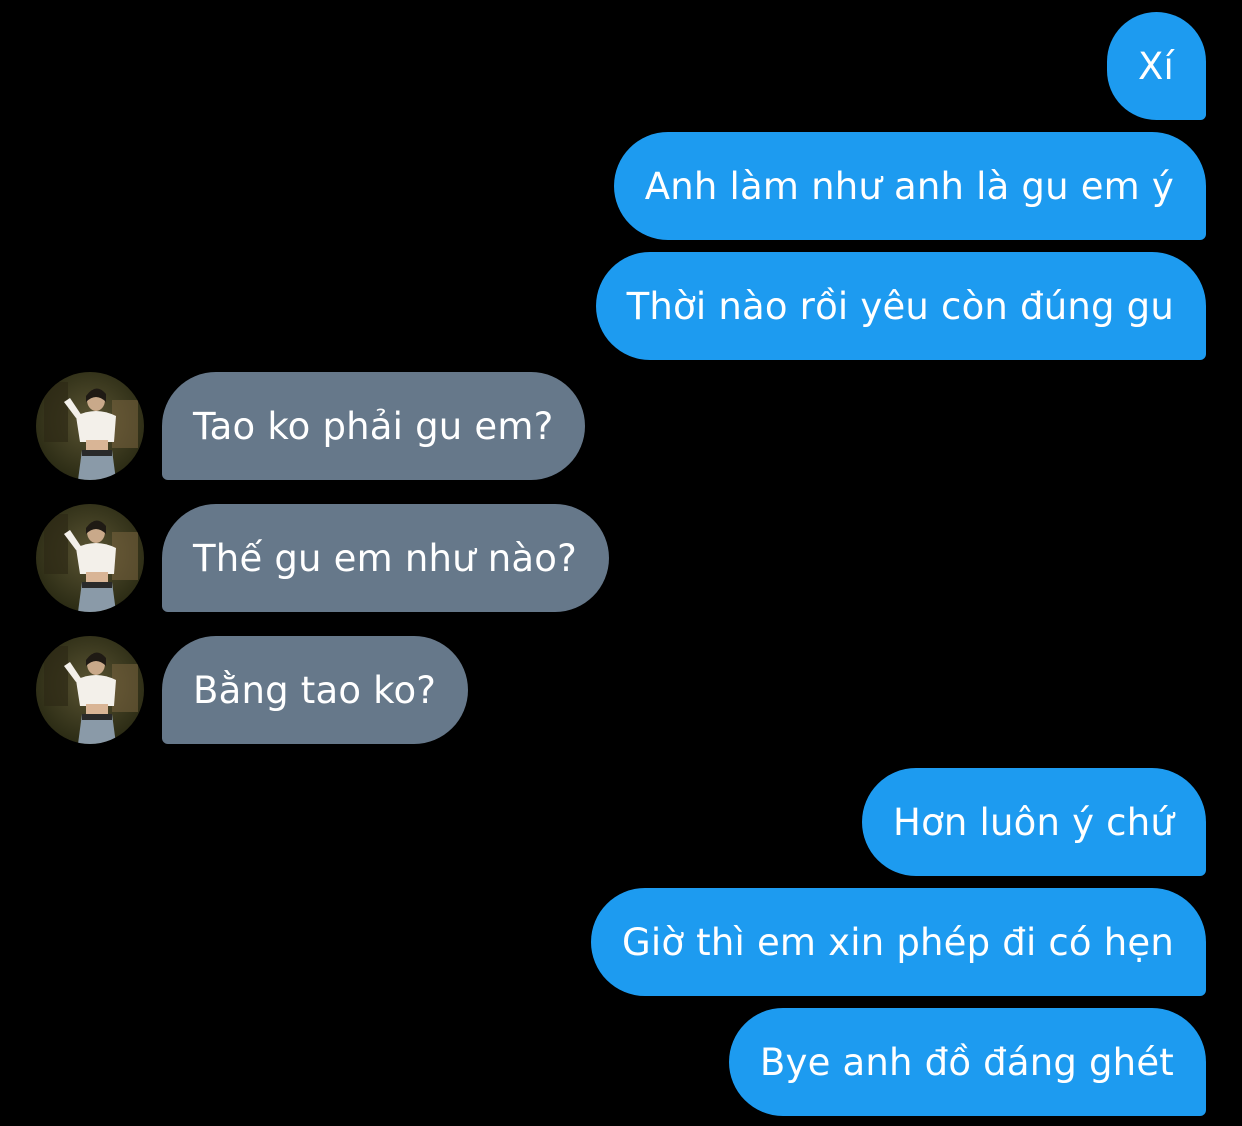 The height and width of the screenshot is (1126, 1242). Describe the element at coordinates (374, 426) in the screenshot. I see `received-message-bubble: Tao ko phải gu em?` at that location.